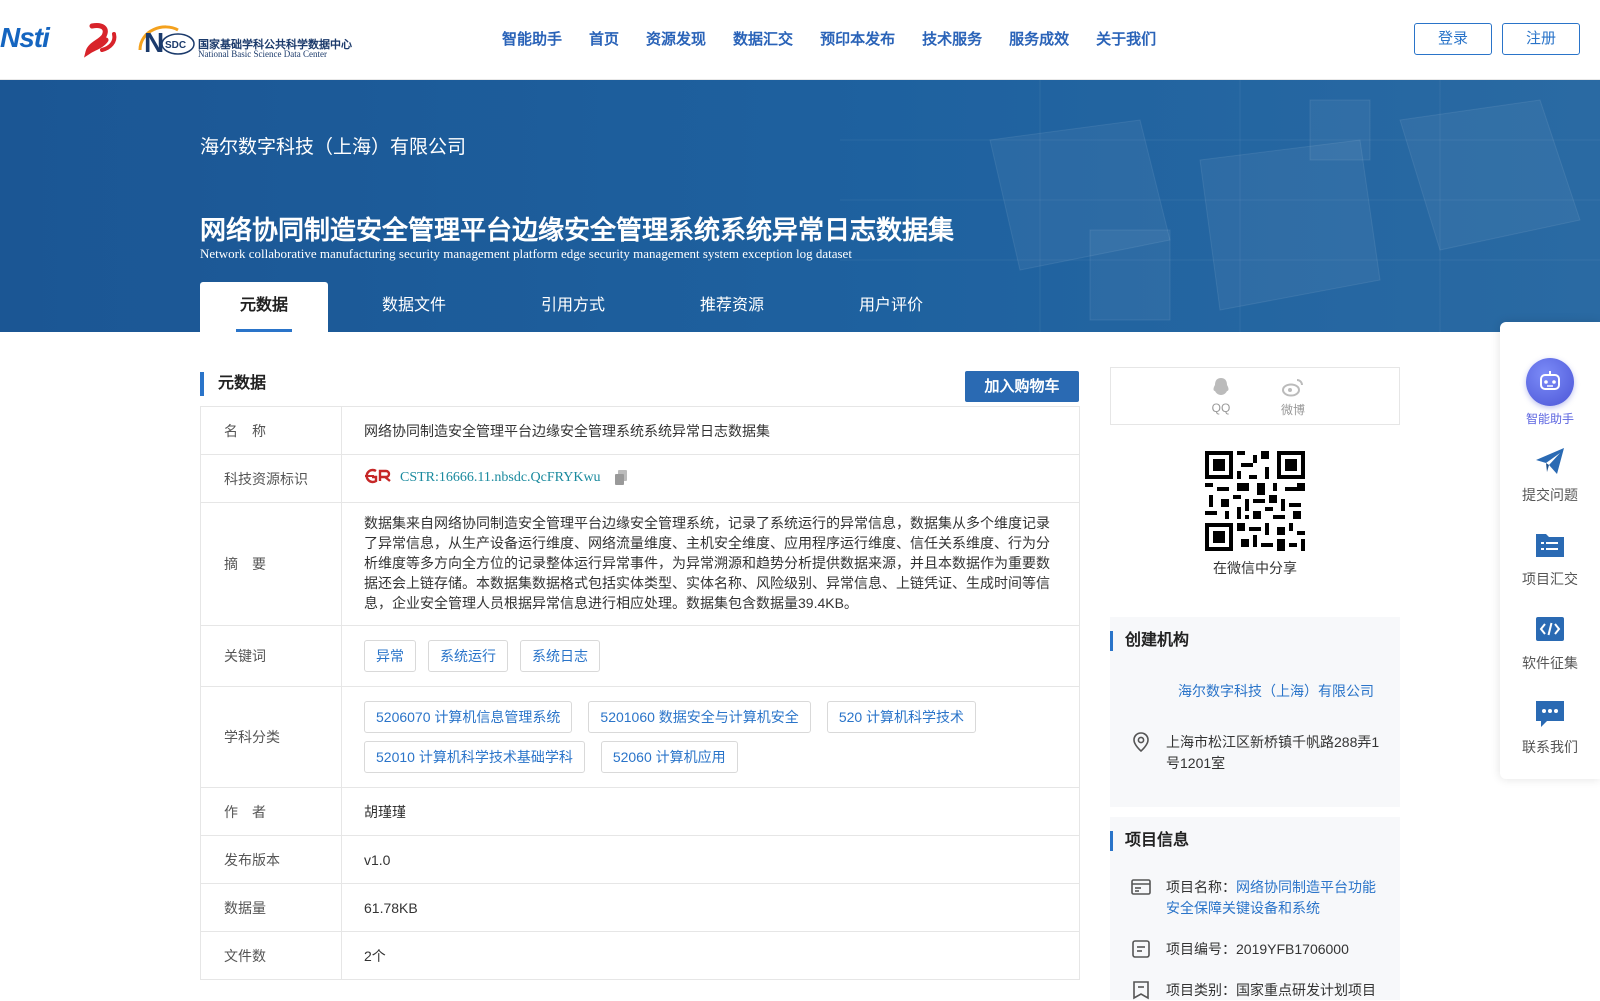 Image resolution: width=1600 pixels, height=1001 pixels. Describe the element at coordinates (1276, 691) in the screenshot. I see `creator-org-link: 海尔数字科技（上海）有限公司` at that location.